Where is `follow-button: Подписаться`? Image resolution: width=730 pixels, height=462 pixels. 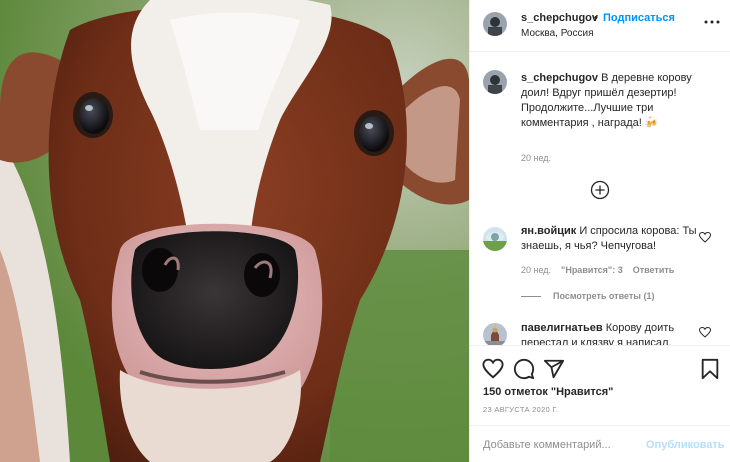
follow-button: Подписаться is located at coordinates (639, 18).